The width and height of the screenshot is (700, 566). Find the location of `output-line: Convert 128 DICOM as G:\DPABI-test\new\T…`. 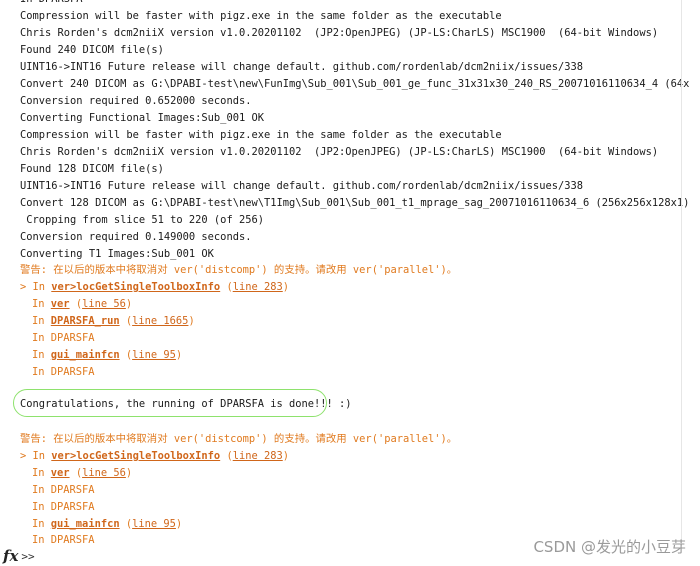

output-line: Convert 128 DICOM as G:\DPABI-test\new\T… is located at coordinates (355, 203).